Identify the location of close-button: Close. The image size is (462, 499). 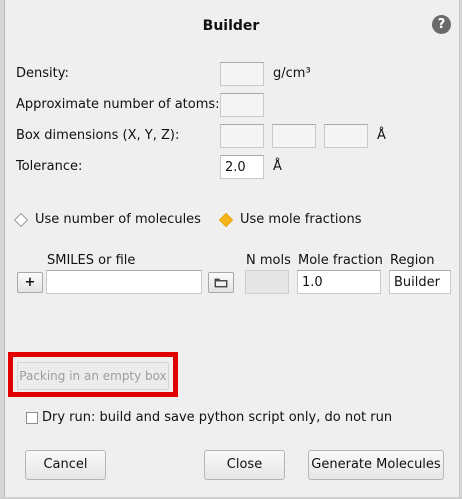
(244, 465).